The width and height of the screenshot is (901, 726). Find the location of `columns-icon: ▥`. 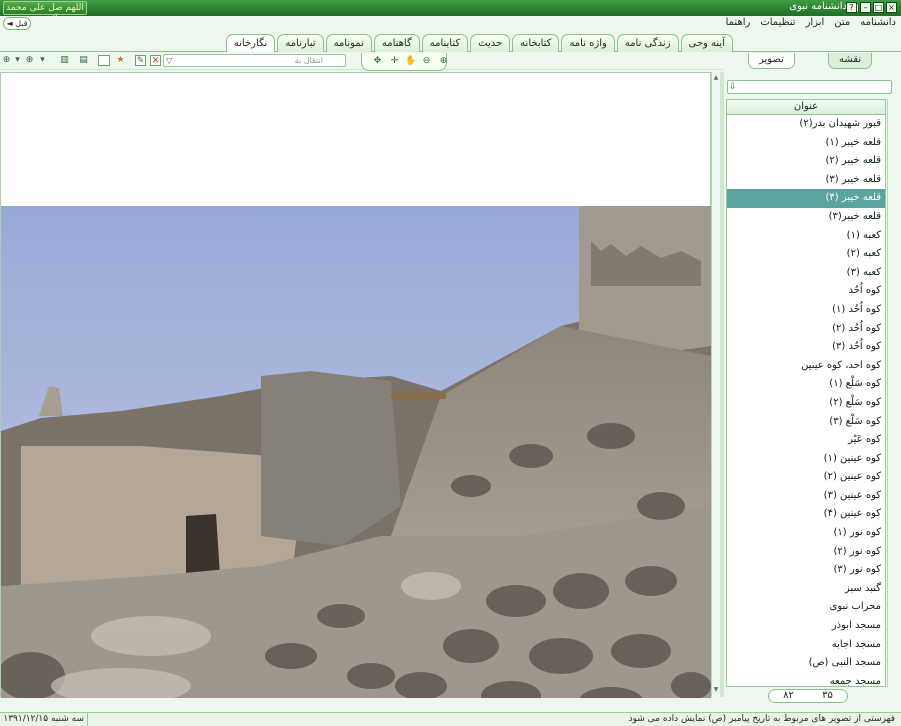

columns-icon: ▥ is located at coordinates (64, 60).